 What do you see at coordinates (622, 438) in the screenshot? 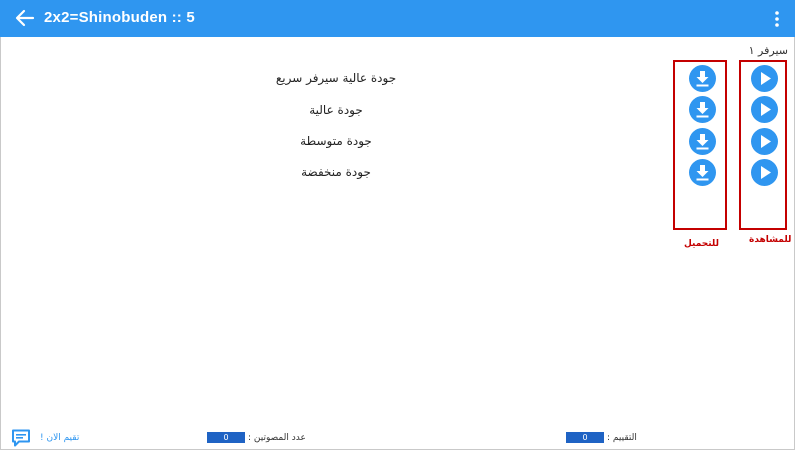
I see `rating-label: التقييم :` at bounding box center [622, 438].